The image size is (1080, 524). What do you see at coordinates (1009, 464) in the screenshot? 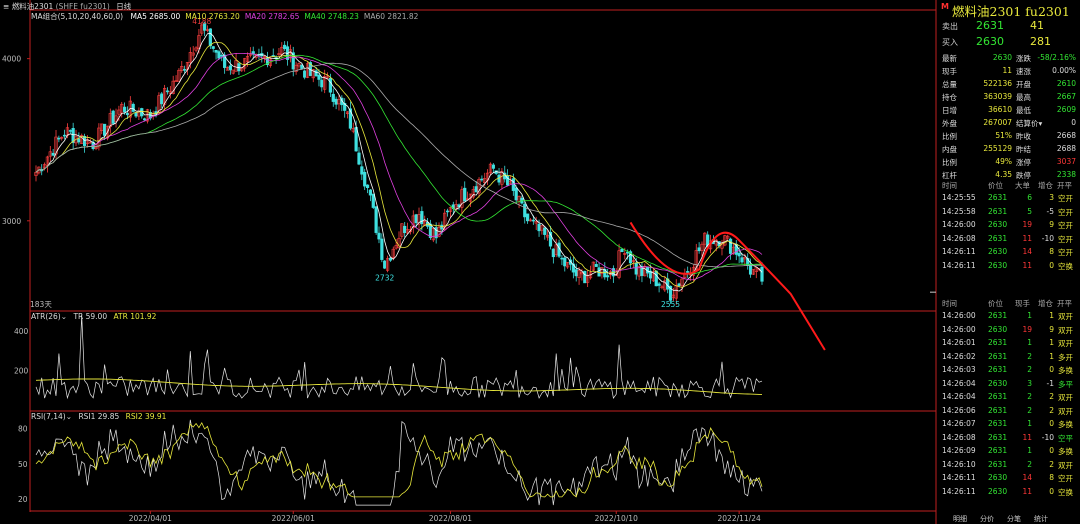
I see `table-row: 14:26:10 2631 2 2 双开` at bounding box center [1009, 464].